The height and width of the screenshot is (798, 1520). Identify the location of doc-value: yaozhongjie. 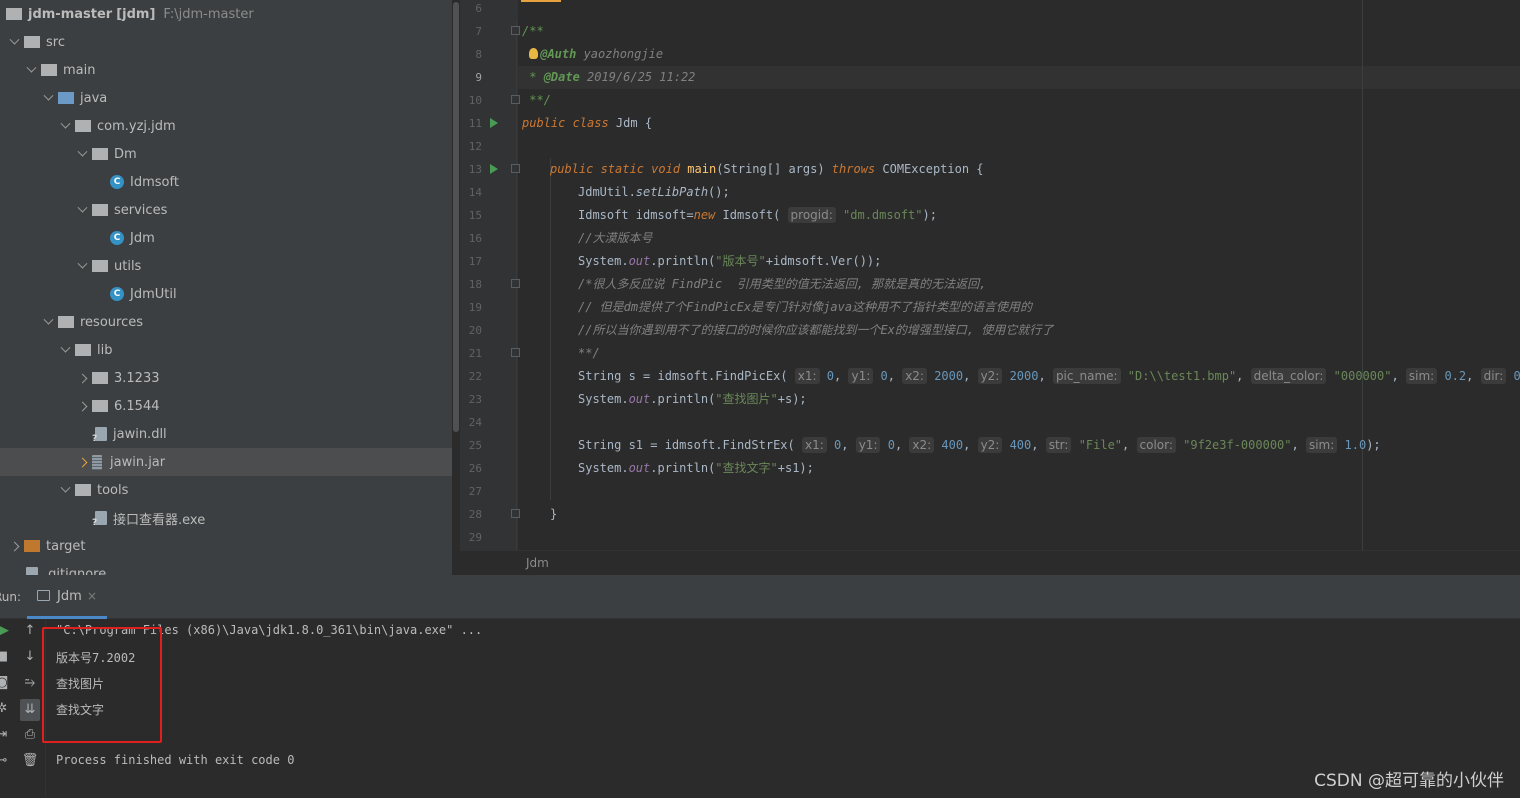
(620, 54).